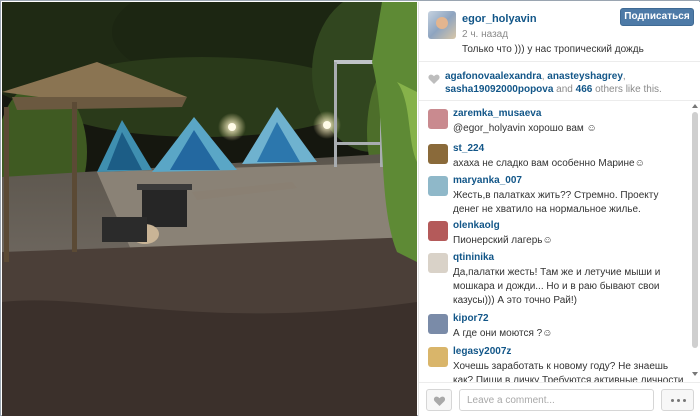 This screenshot has width=700, height=416. What do you see at coordinates (695, 106) in the screenshot?
I see `scroll-up-arrow-icon` at bounding box center [695, 106].